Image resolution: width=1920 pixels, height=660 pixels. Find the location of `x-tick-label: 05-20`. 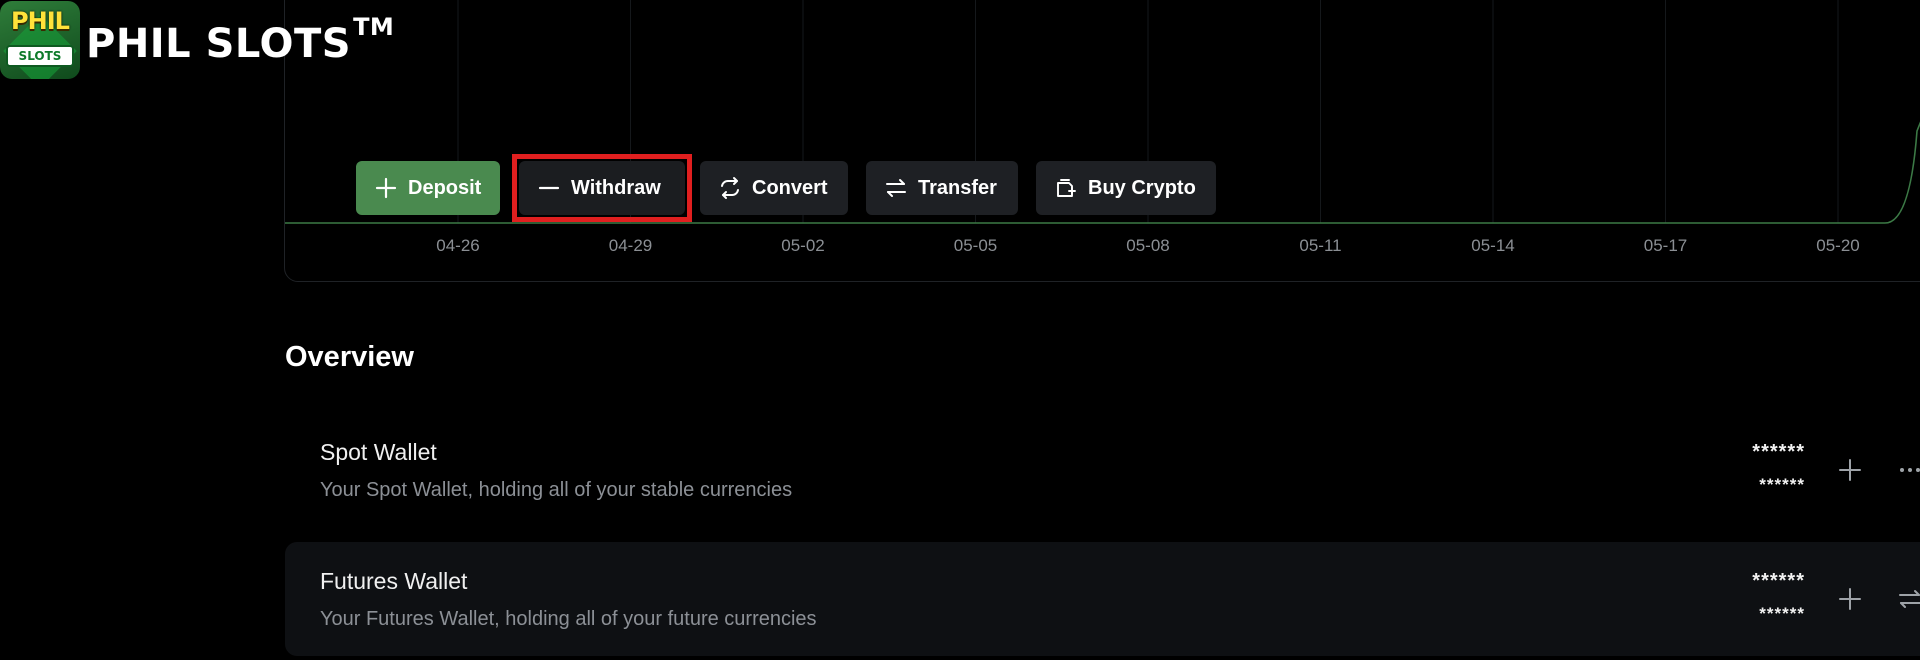

x-tick-label: 05-20 is located at coordinates (1837, 245).